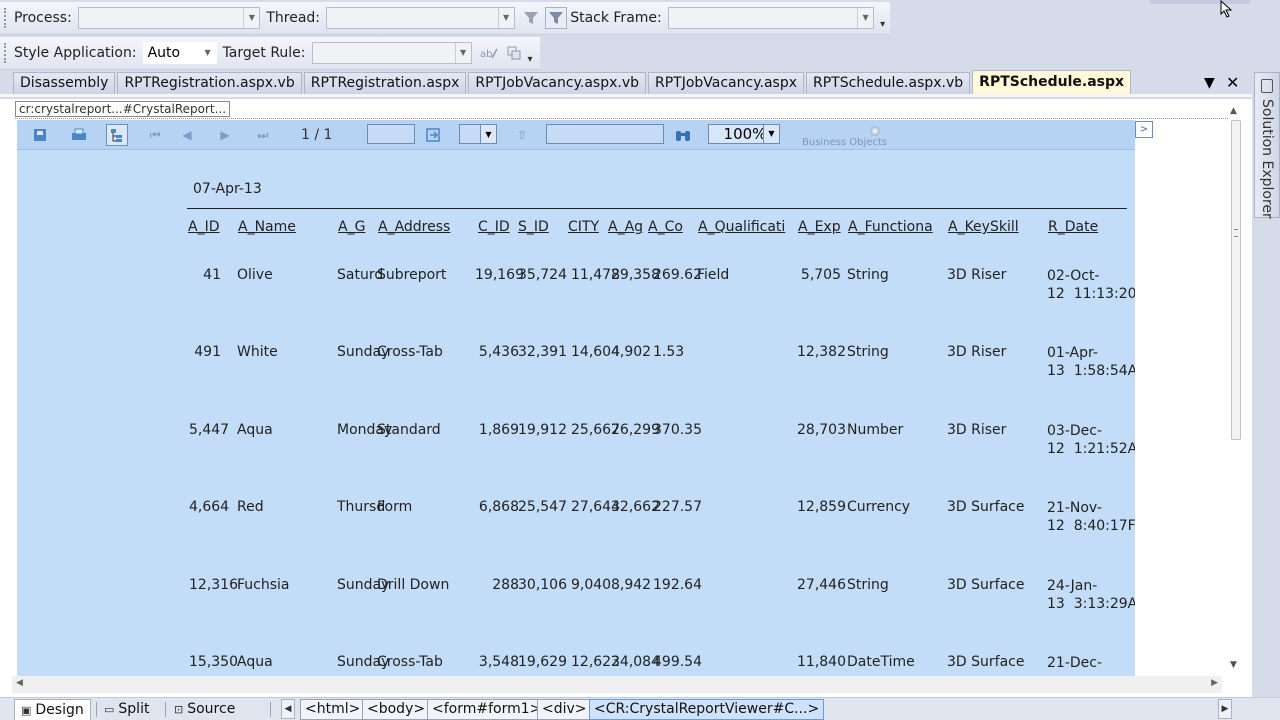 The width and height of the screenshot is (1280, 720). I want to click on column-header: A_G, so click(352, 227).